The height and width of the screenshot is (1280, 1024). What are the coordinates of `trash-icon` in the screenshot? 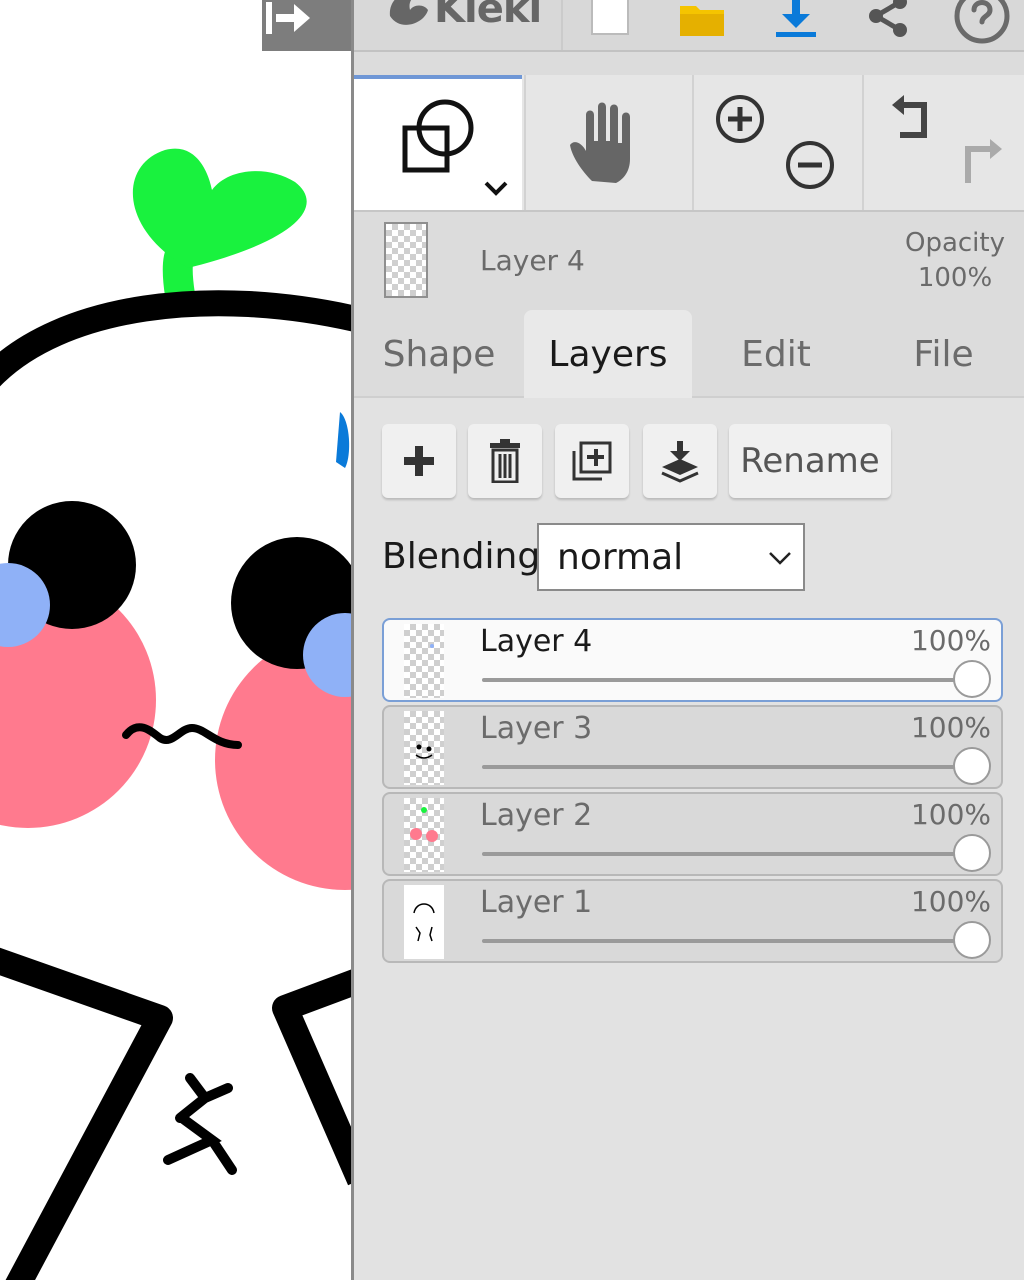 It's located at (505, 461).